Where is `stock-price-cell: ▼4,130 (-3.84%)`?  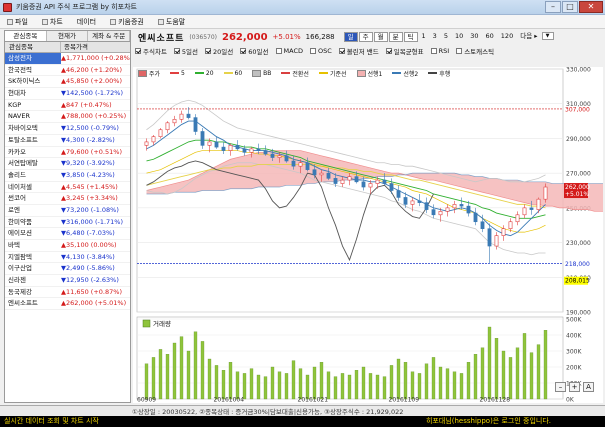
stock-price-cell: ▼4,130 (-3.84%) is located at coordinates (88, 256).